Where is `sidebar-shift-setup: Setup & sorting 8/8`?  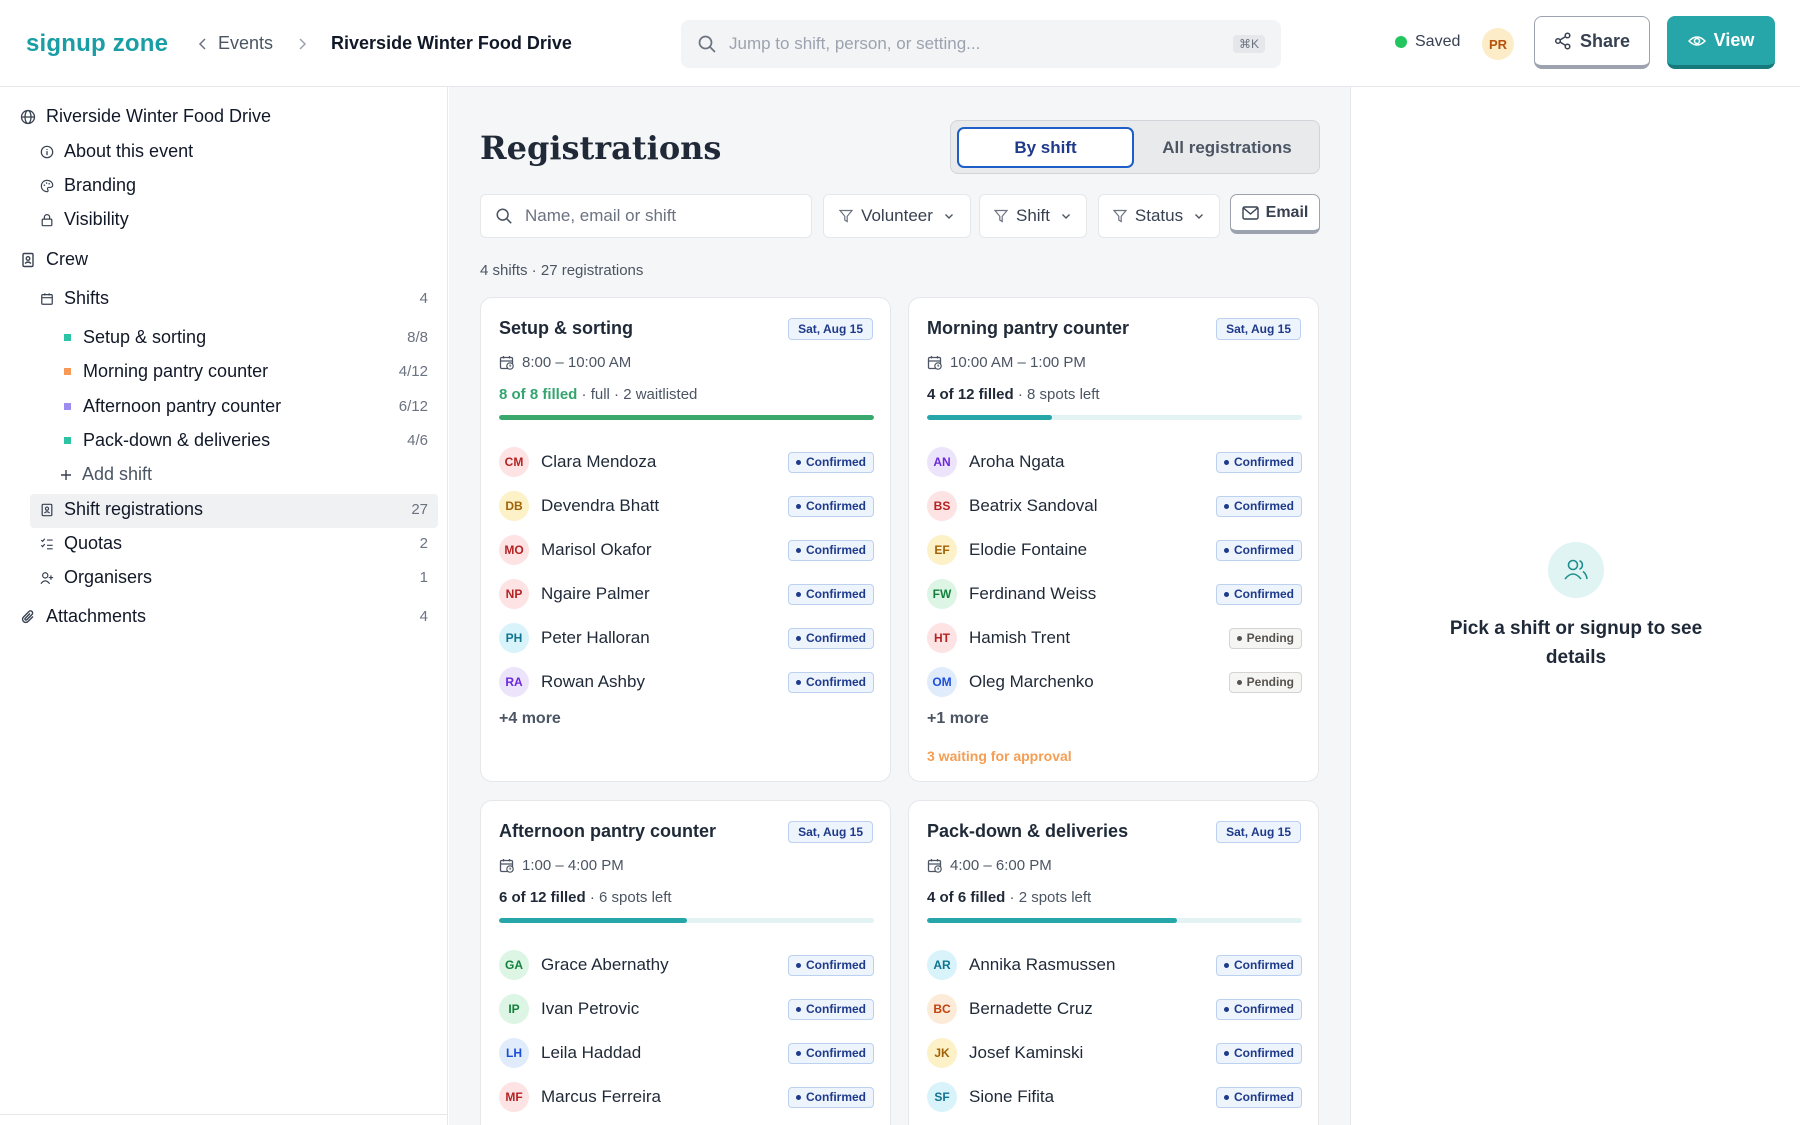
sidebar-shift-setup: Setup & sorting 8/8 is located at coordinates (244, 337).